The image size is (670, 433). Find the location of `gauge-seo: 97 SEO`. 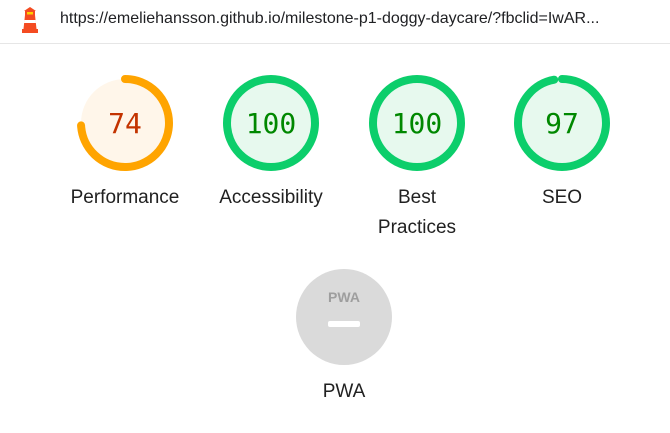

gauge-seo: 97 SEO is located at coordinates (562, 143).